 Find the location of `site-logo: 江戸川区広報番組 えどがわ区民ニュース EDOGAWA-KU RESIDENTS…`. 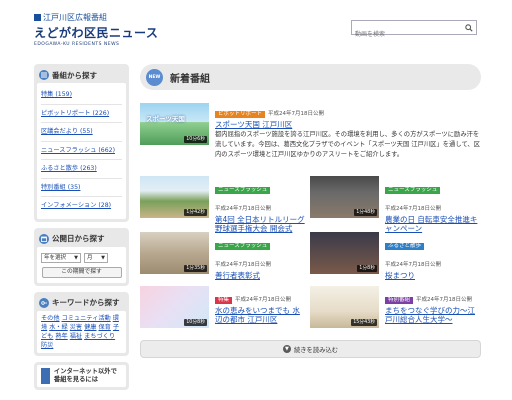

site-logo: 江戸川区広報番組 えどがわ区民ニュース EDOGAWA-KU RESIDENTS… is located at coordinates (96, 29).